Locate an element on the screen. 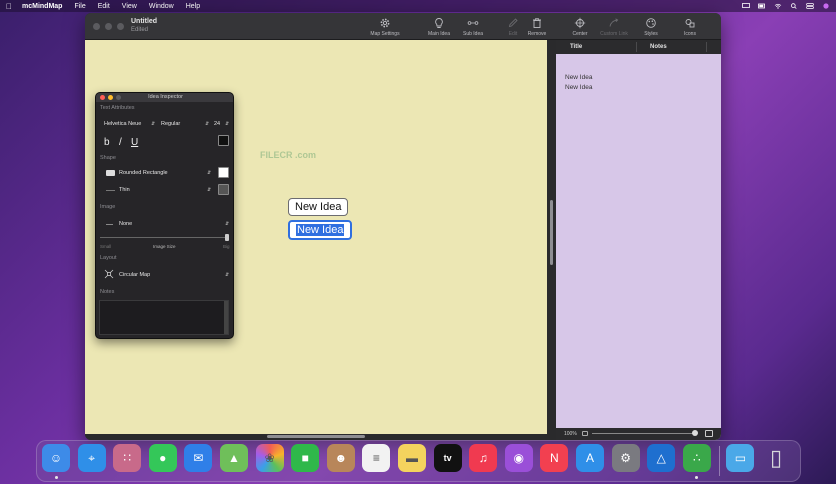 This screenshot has width=836, height=484. dock-contacts: ☻ is located at coordinates (340, 458).